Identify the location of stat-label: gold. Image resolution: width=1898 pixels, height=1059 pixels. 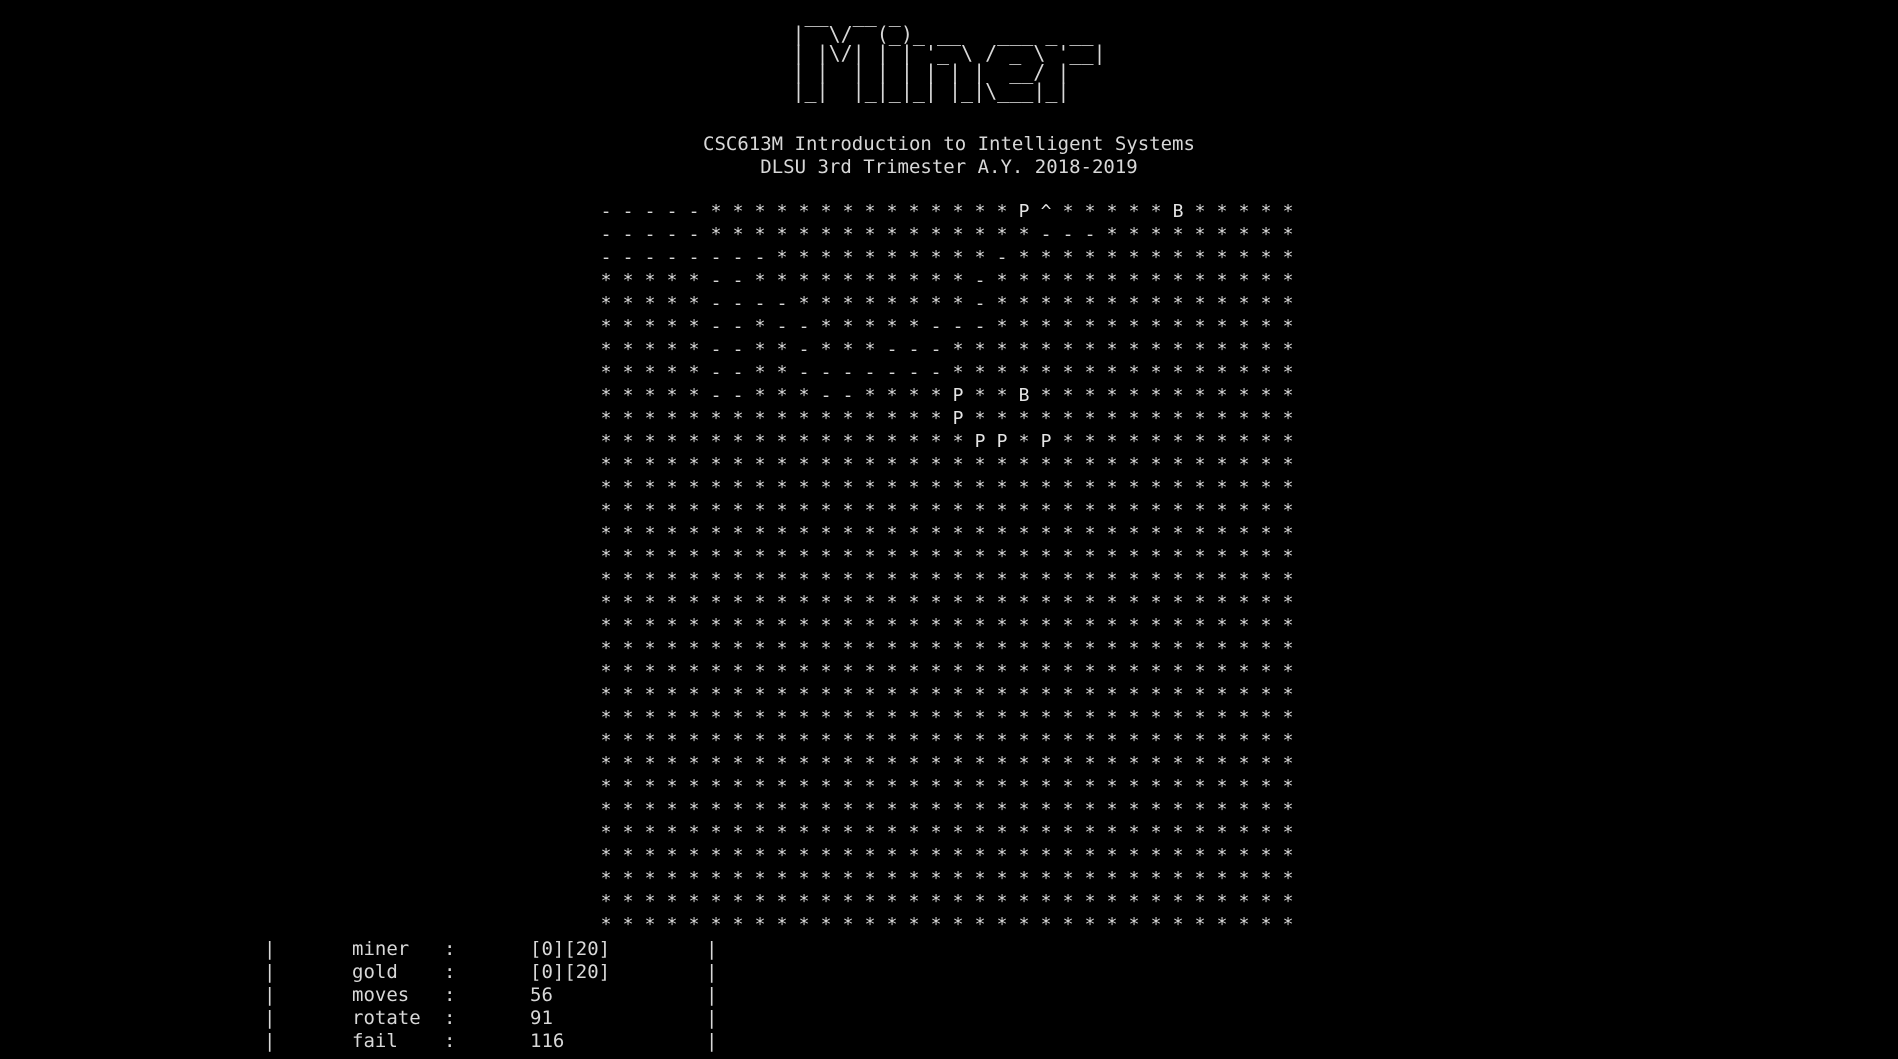
(375, 972).